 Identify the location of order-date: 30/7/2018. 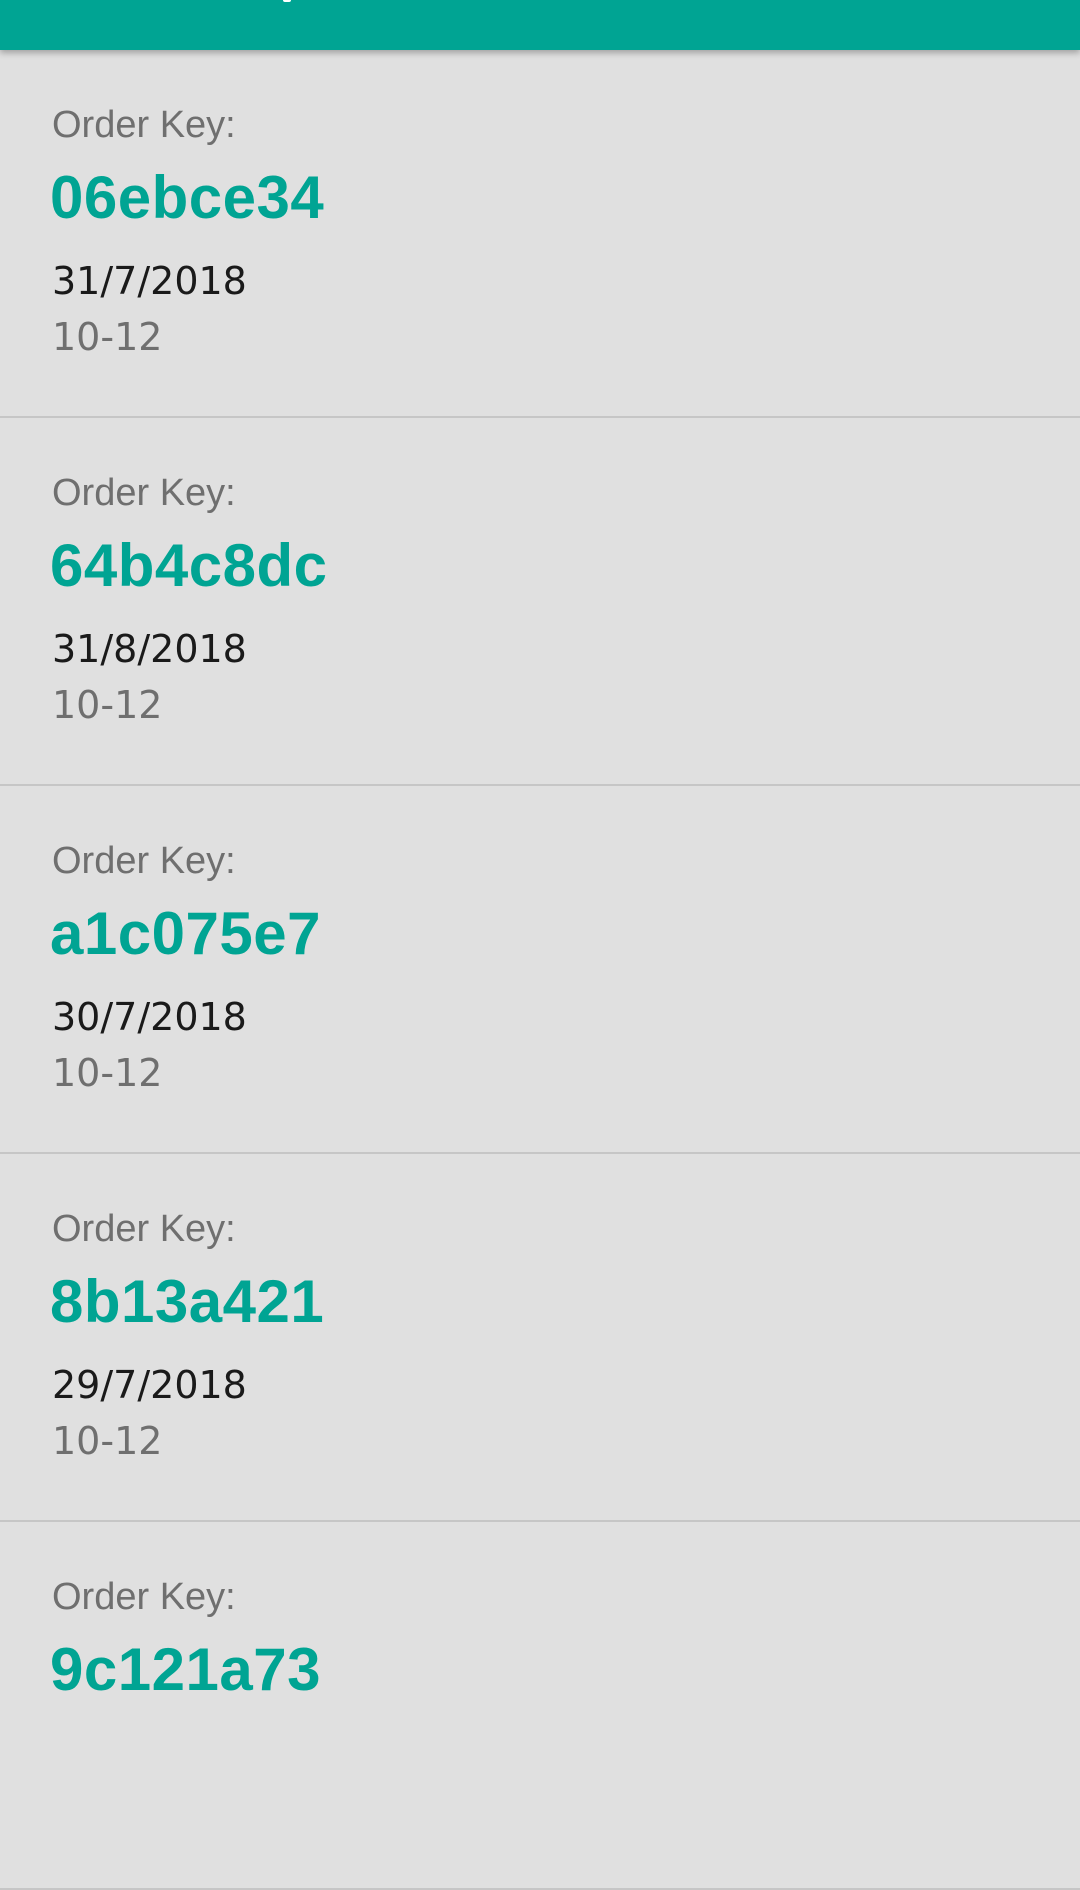
(149, 1017).